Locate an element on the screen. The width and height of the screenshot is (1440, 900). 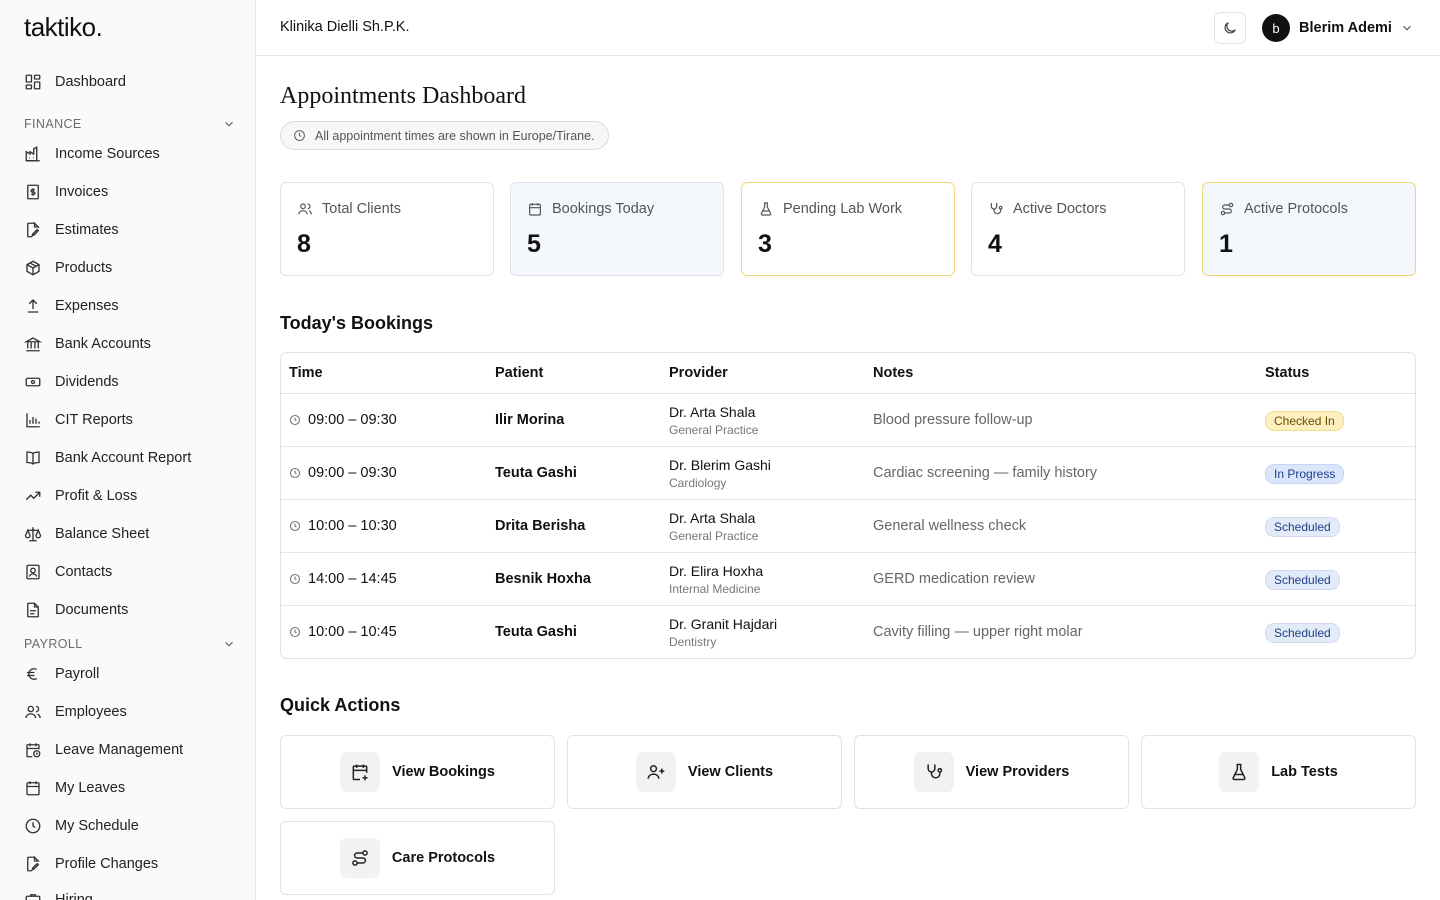
user-name: Blerim Ademi is located at coordinates (1345, 28).